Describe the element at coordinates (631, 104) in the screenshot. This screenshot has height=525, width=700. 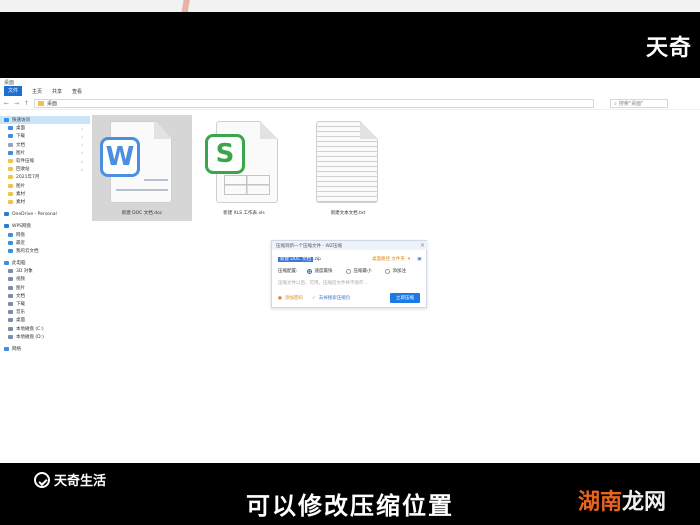
I see `search-placeholder: 搜索"桌面"` at that location.